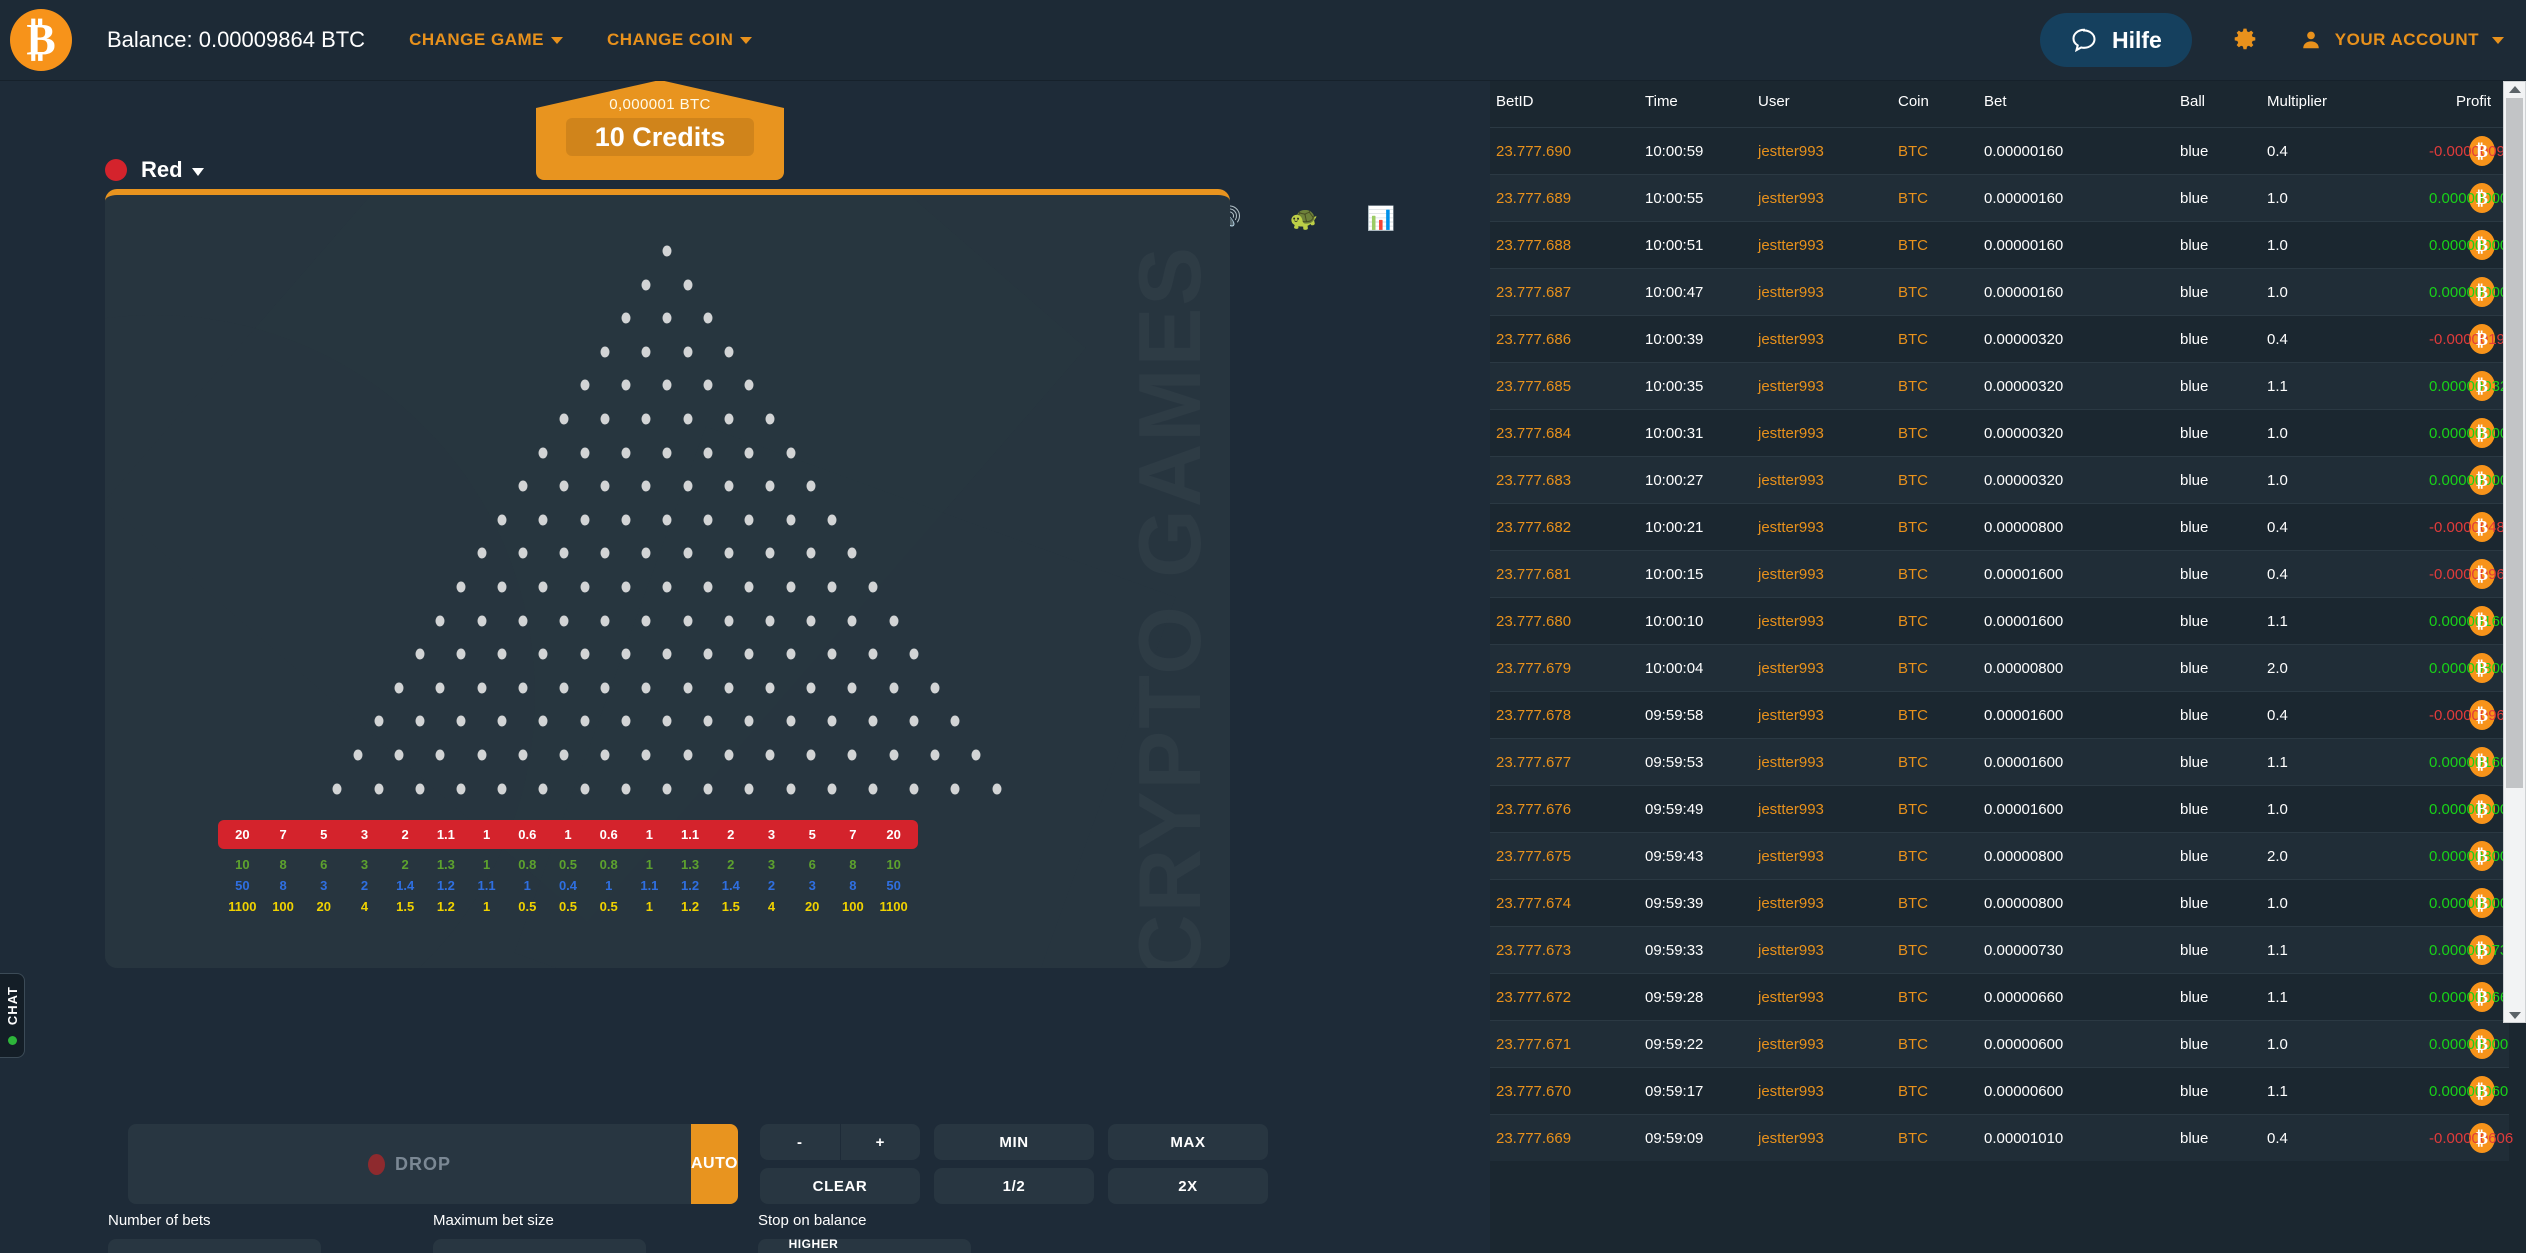  Describe the element at coordinates (730, 885) in the screenshot. I see `multiplier-cell: 1.4` at that location.